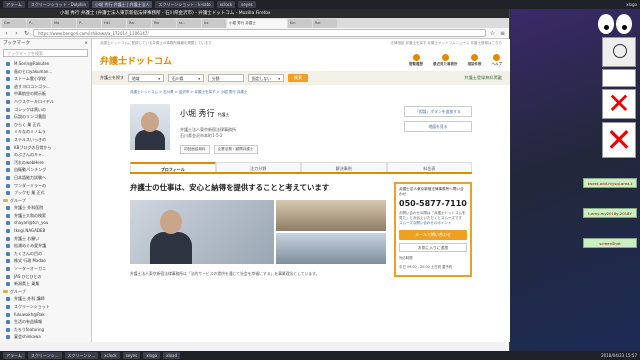  I want to click on bookmark-item: 弁護士 外科 講師, so click(45, 299).